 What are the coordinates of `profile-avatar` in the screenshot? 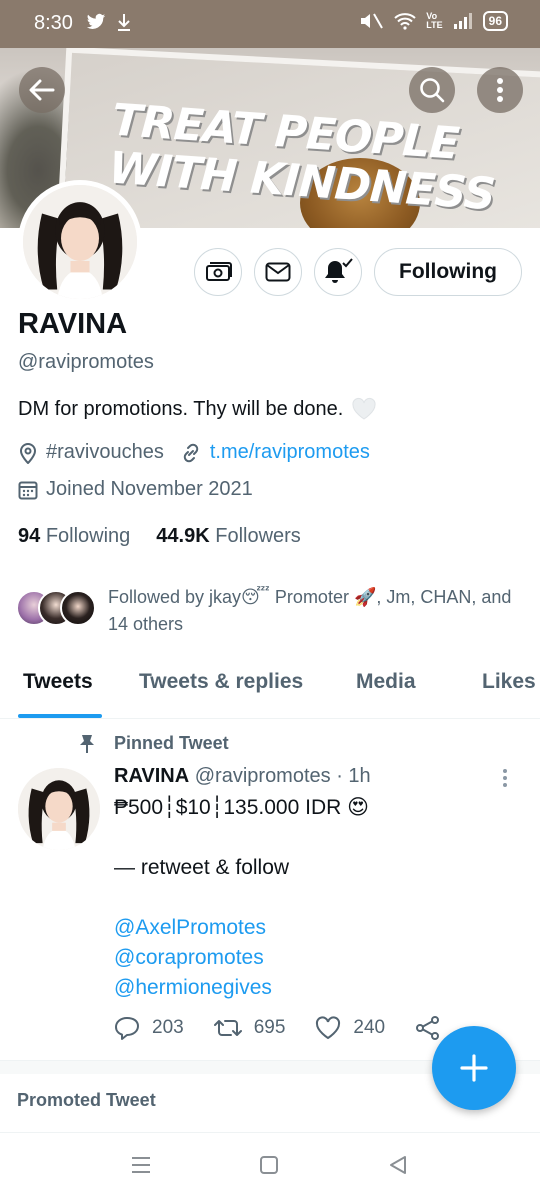 It's located at (80, 242).